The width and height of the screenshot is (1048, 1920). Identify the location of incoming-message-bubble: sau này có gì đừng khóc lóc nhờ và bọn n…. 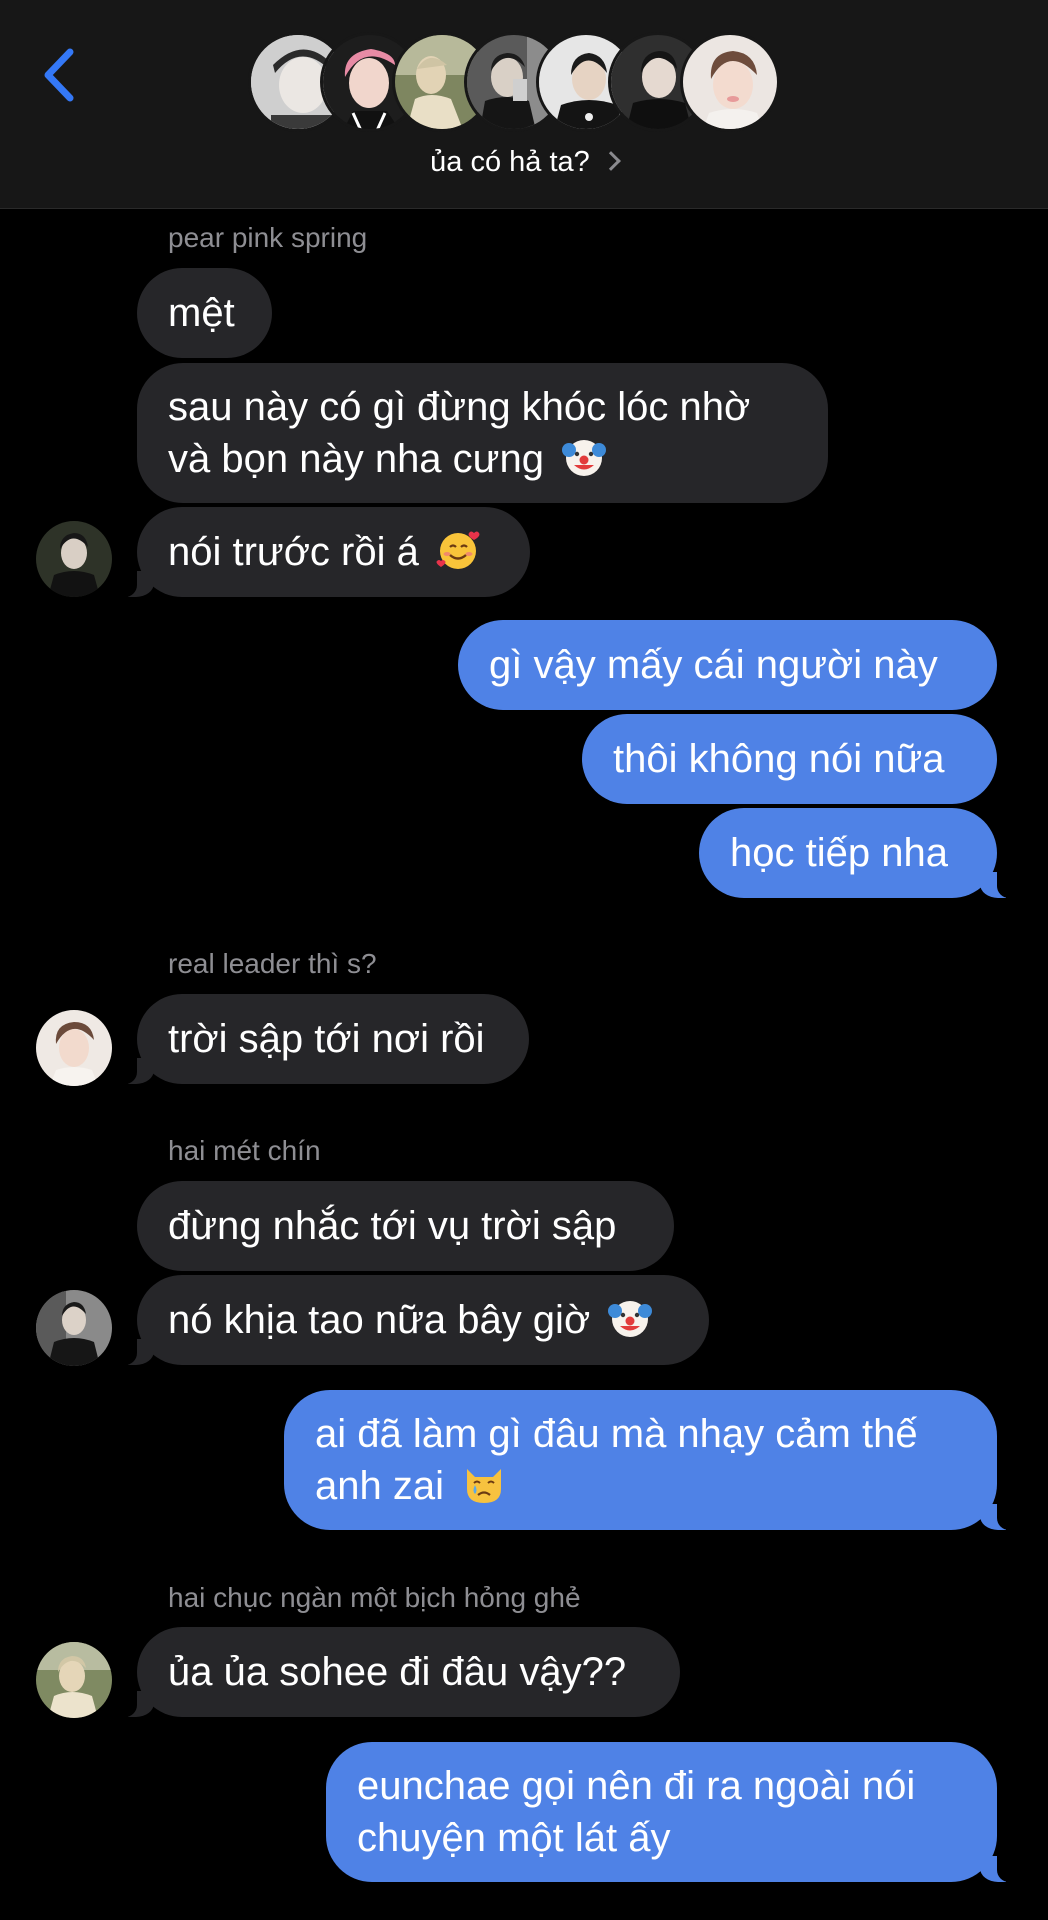
(482, 433).